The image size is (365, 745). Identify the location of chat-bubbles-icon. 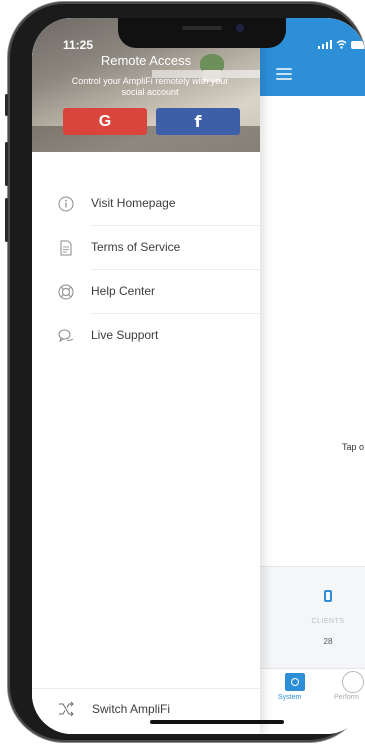
(66, 336).